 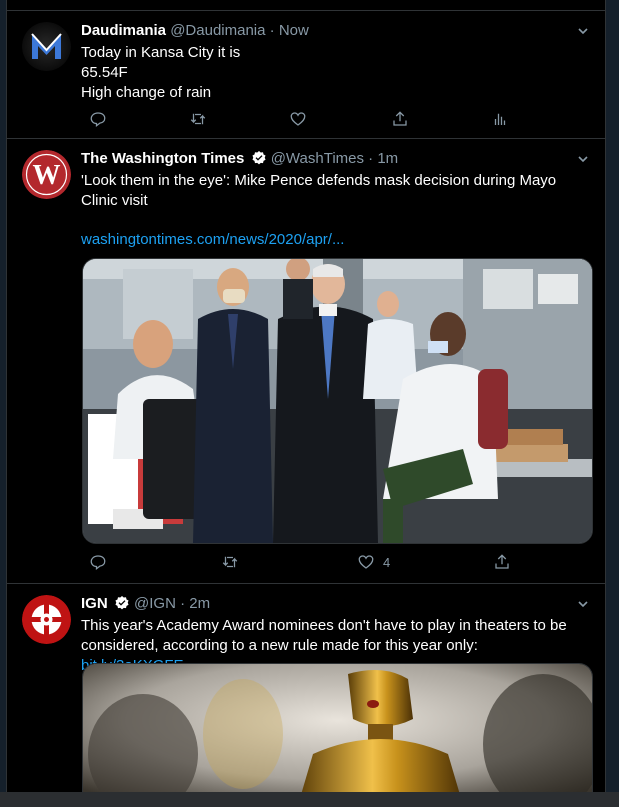 I want to click on avatar: W, so click(x=46, y=174).